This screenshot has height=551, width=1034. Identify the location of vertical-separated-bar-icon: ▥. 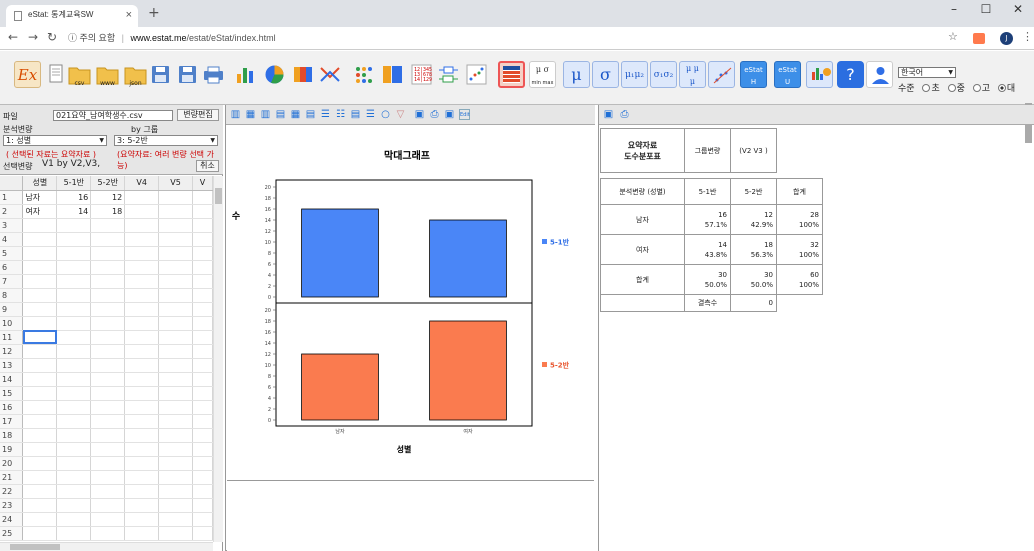
(235, 114).